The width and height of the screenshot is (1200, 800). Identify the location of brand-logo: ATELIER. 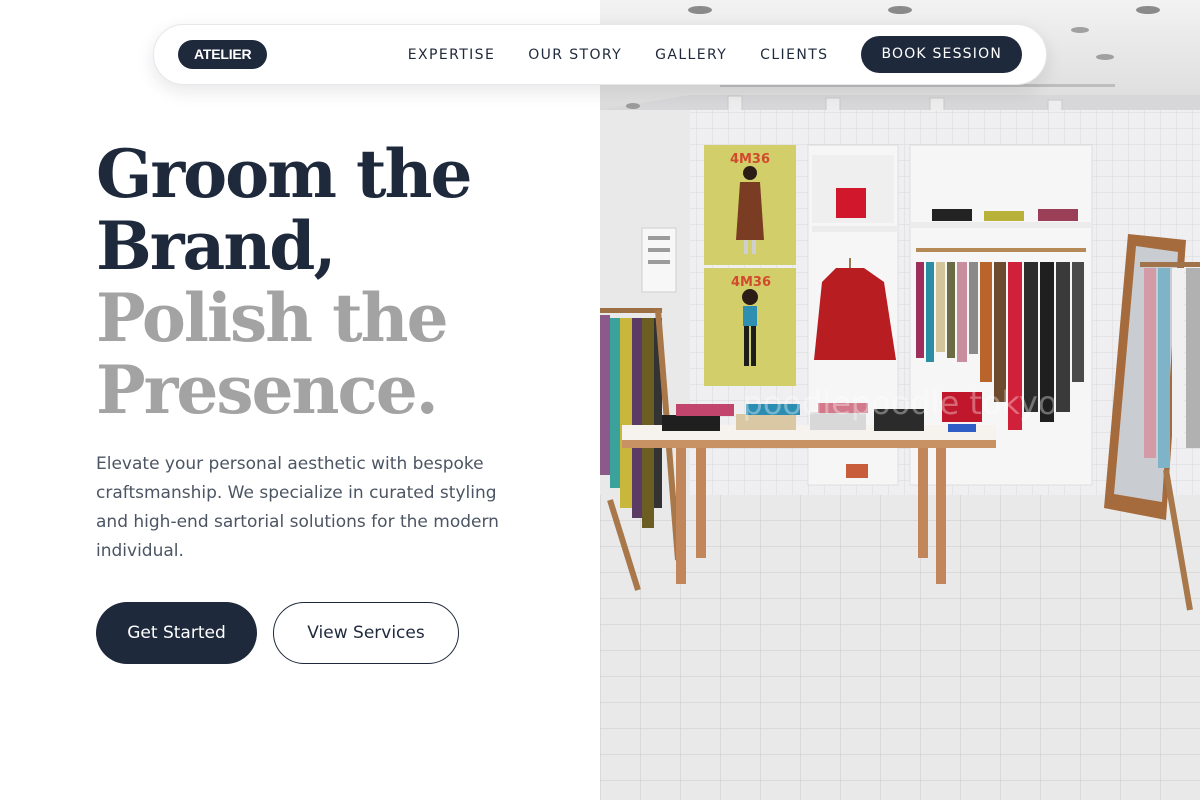
(223, 54).